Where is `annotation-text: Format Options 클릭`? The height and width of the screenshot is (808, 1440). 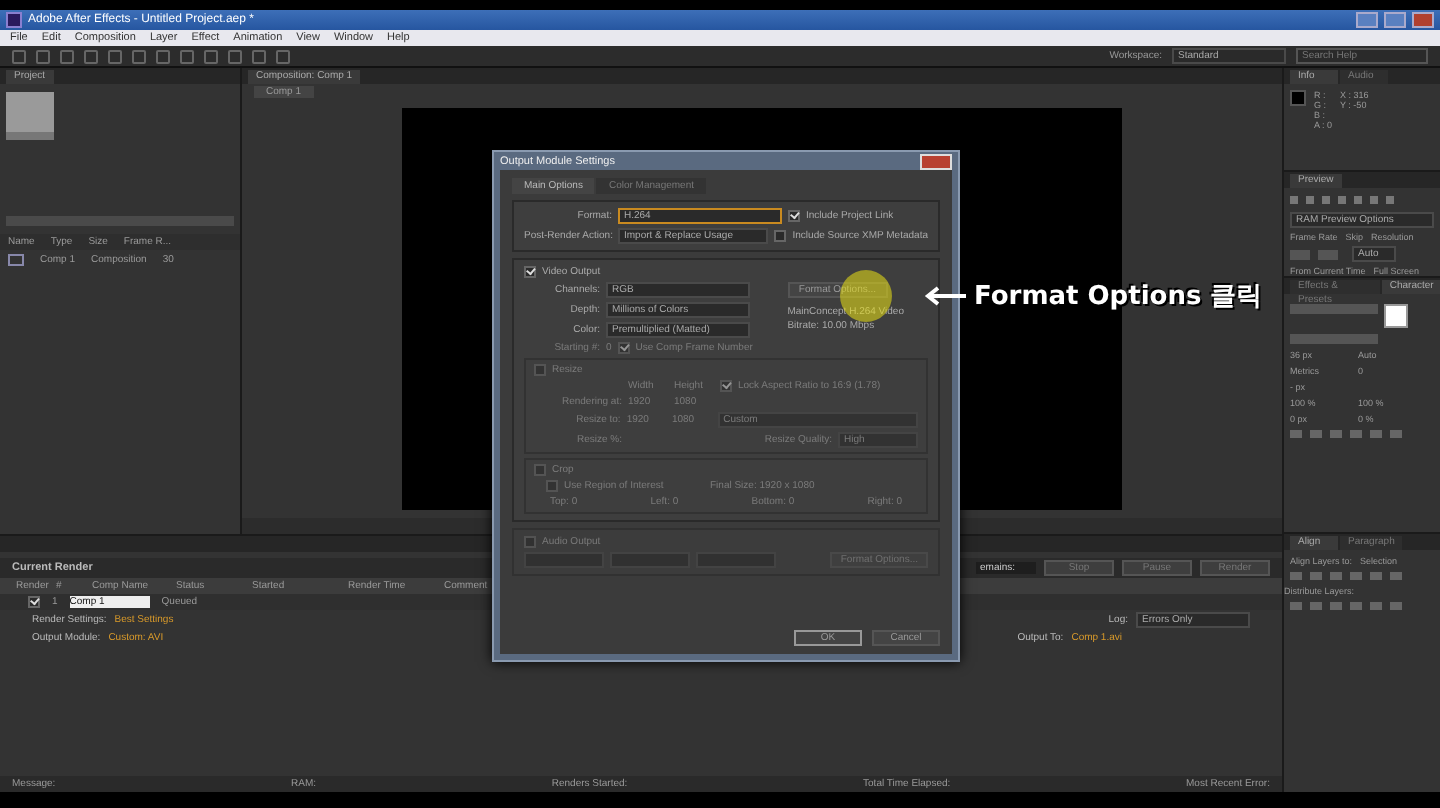 annotation-text: Format Options 클릭 is located at coordinates (1118, 297).